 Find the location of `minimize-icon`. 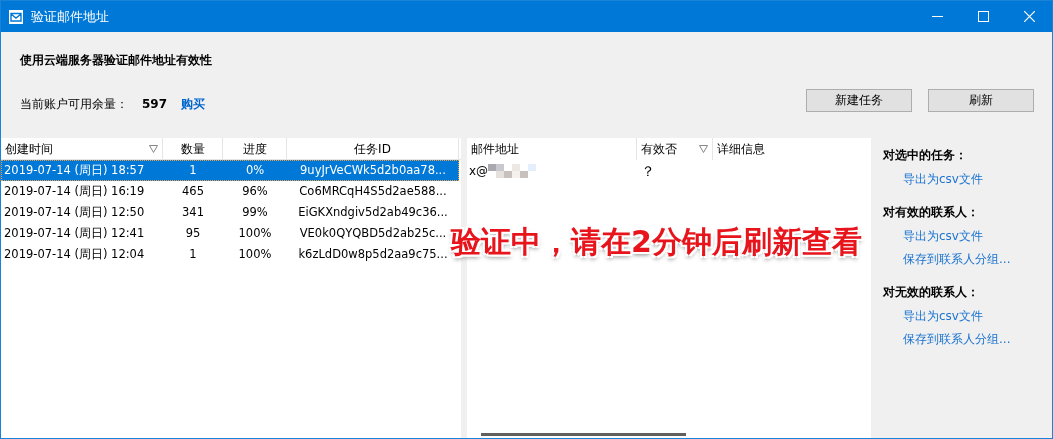

minimize-icon is located at coordinates (937, 16).